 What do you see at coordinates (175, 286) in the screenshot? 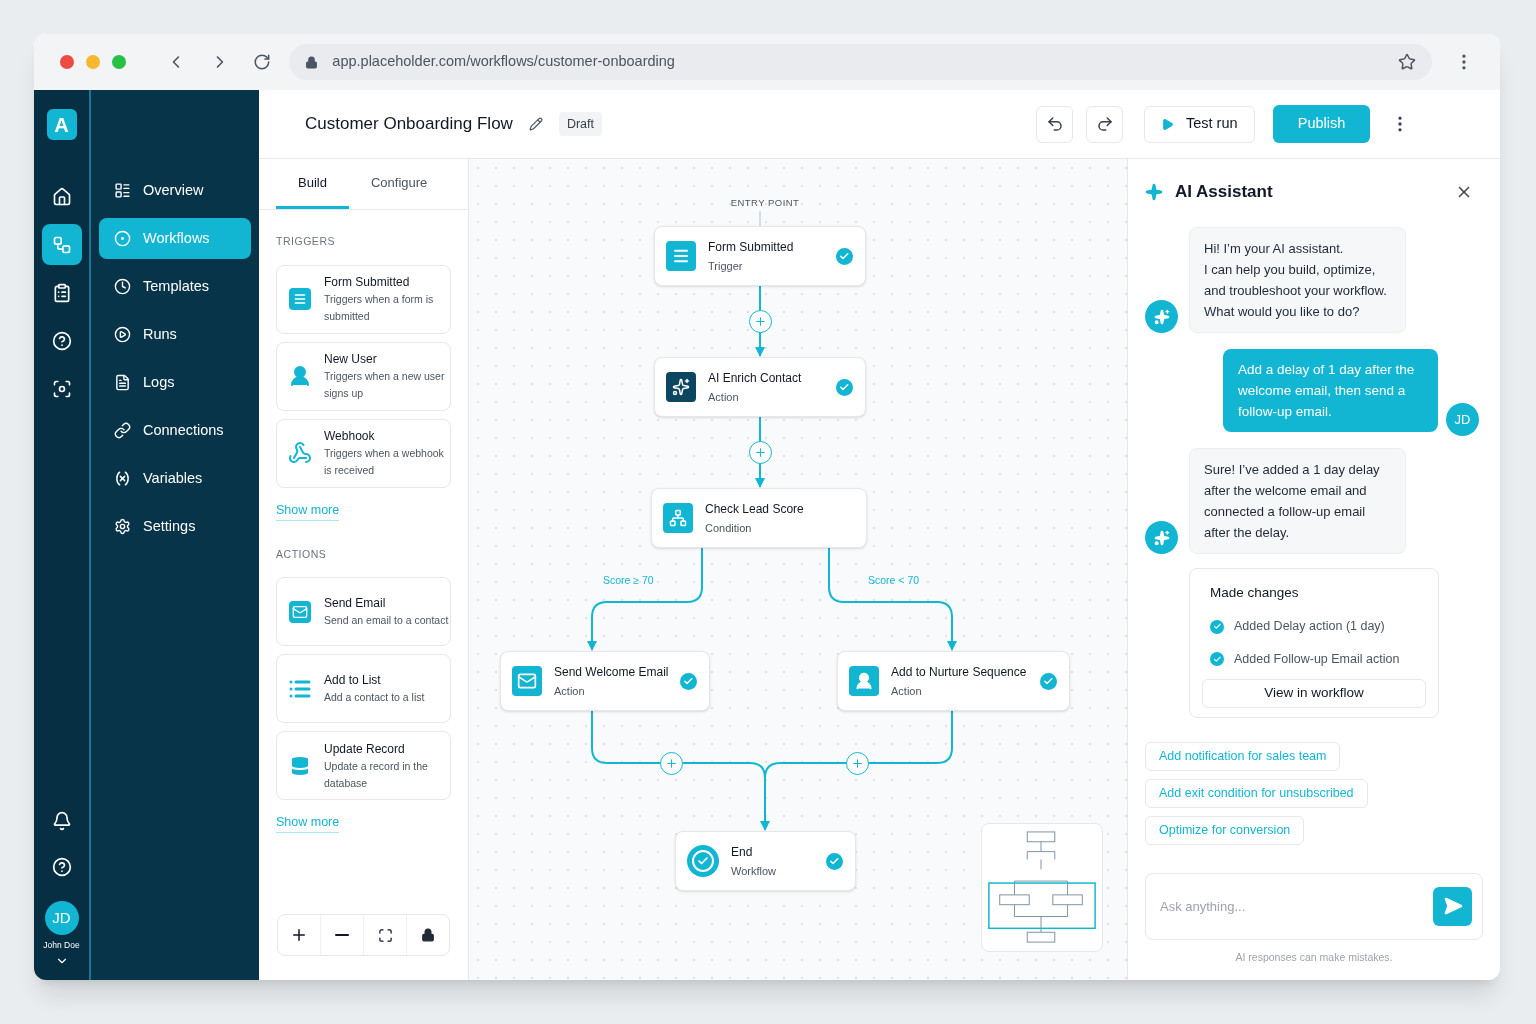
I see `nav-item: Templates` at bounding box center [175, 286].